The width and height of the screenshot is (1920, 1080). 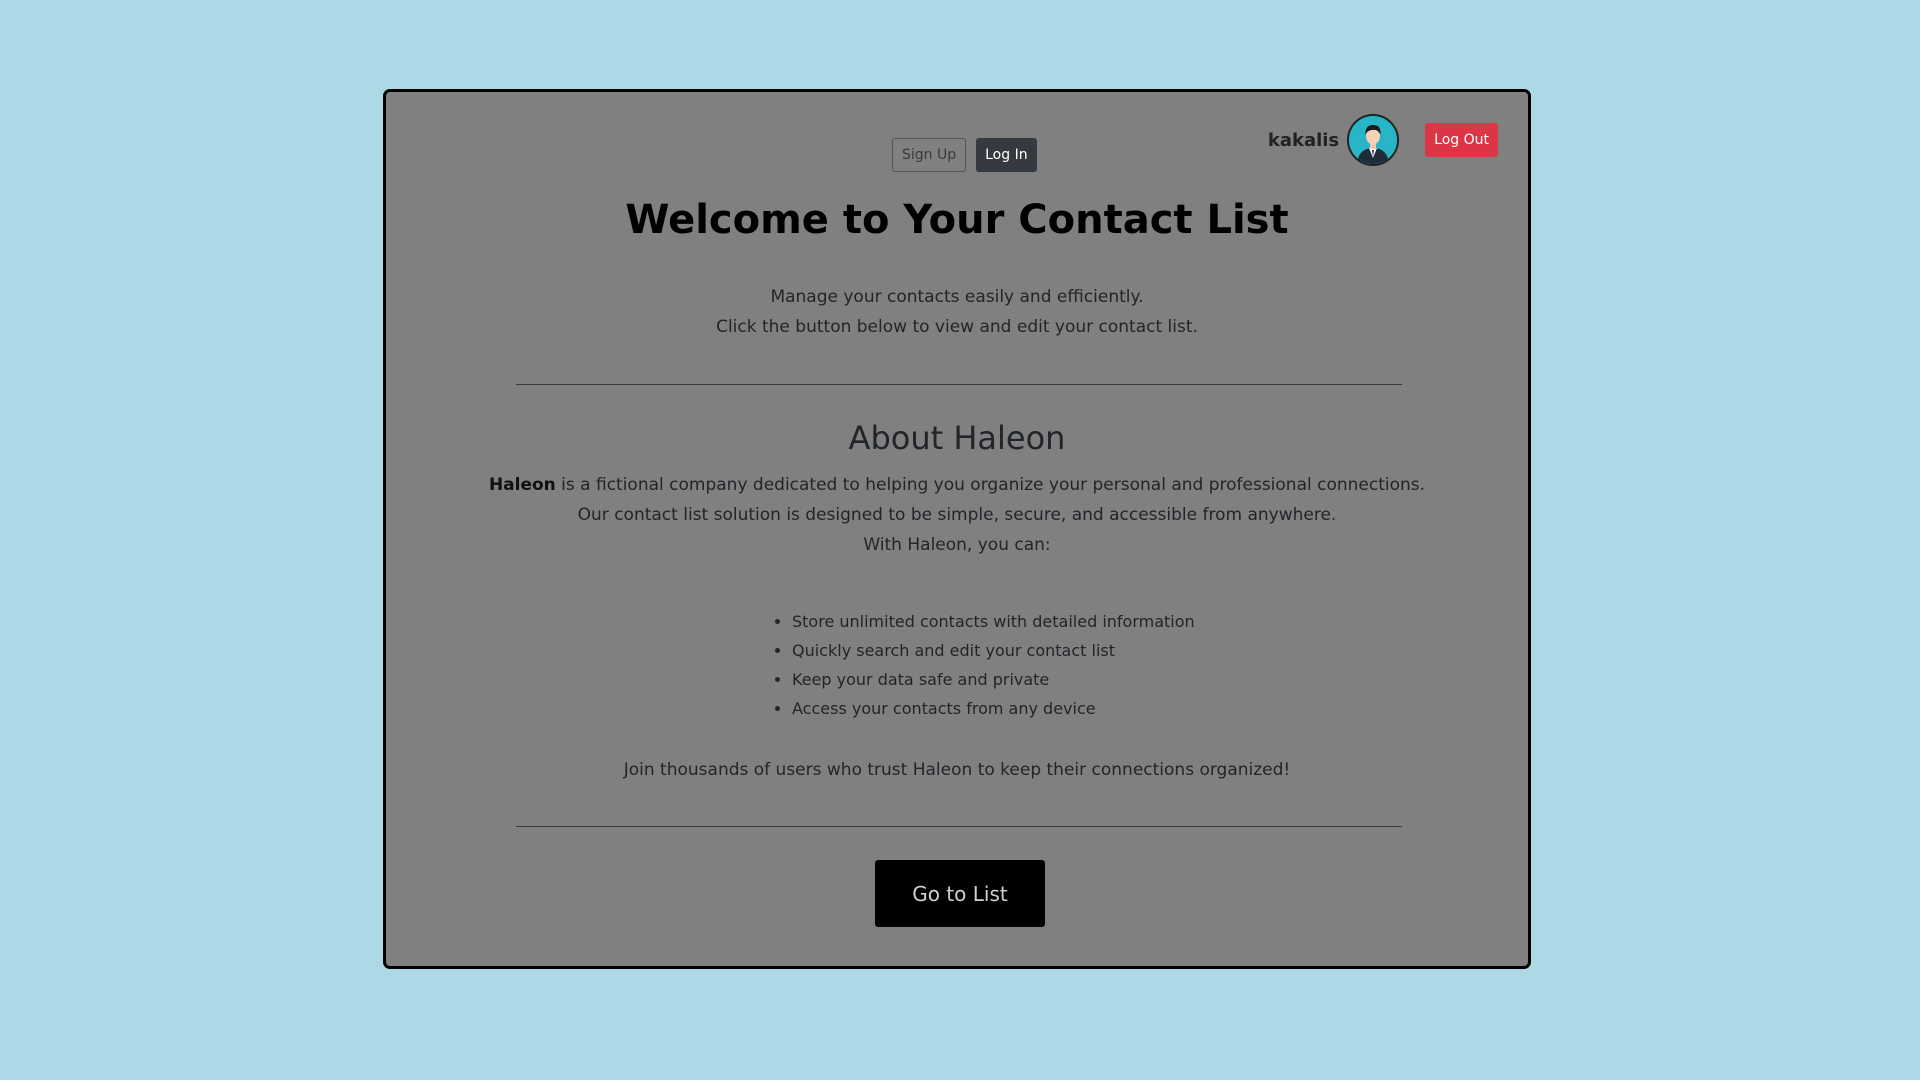 I want to click on page-title: Welcome to Your Contact List, so click(x=957, y=220).